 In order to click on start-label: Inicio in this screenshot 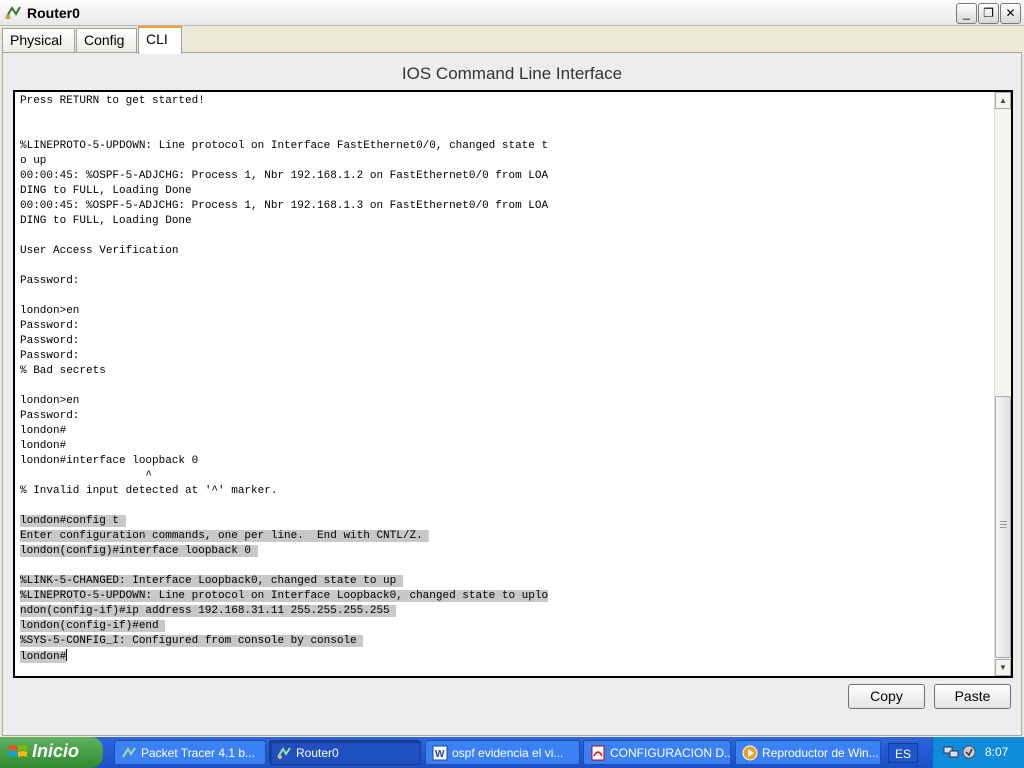, I will do `click(56, 751)`.